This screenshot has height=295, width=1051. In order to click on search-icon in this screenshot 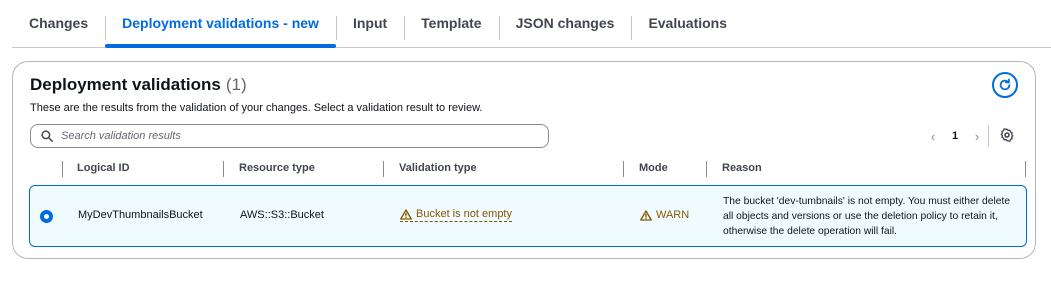, I will do `click(47, 136)`.